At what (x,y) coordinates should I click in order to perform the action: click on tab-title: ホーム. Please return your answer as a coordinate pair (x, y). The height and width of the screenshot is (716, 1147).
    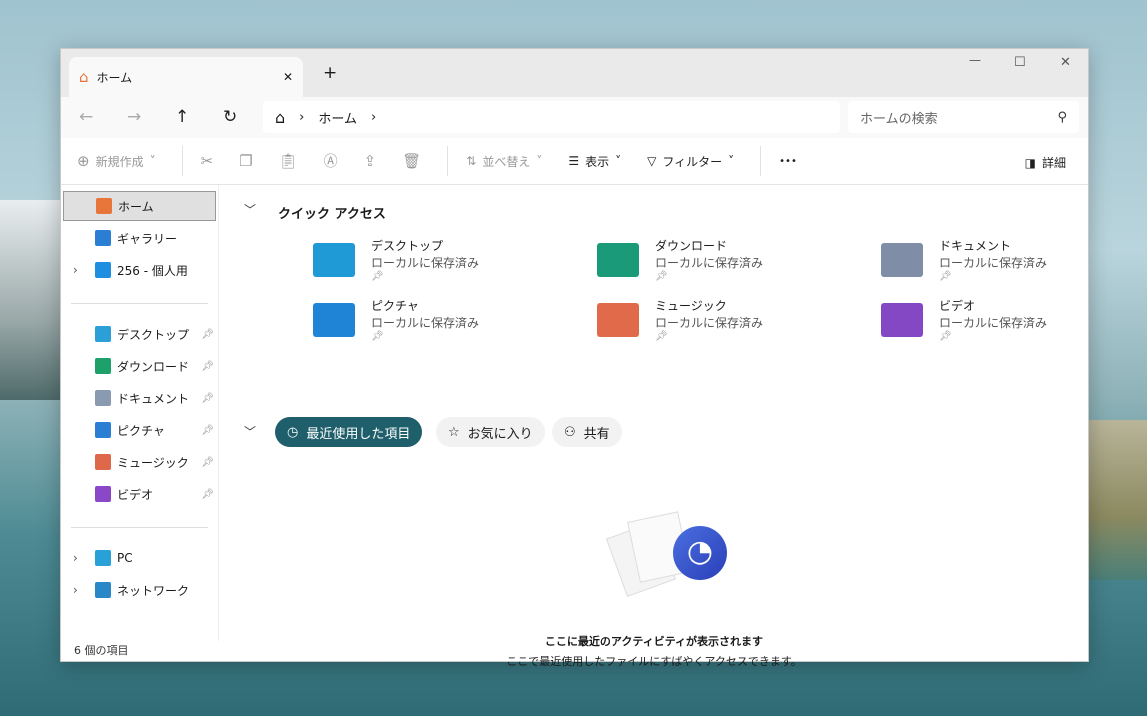
    Looking at the image, I should click on (114, 77).